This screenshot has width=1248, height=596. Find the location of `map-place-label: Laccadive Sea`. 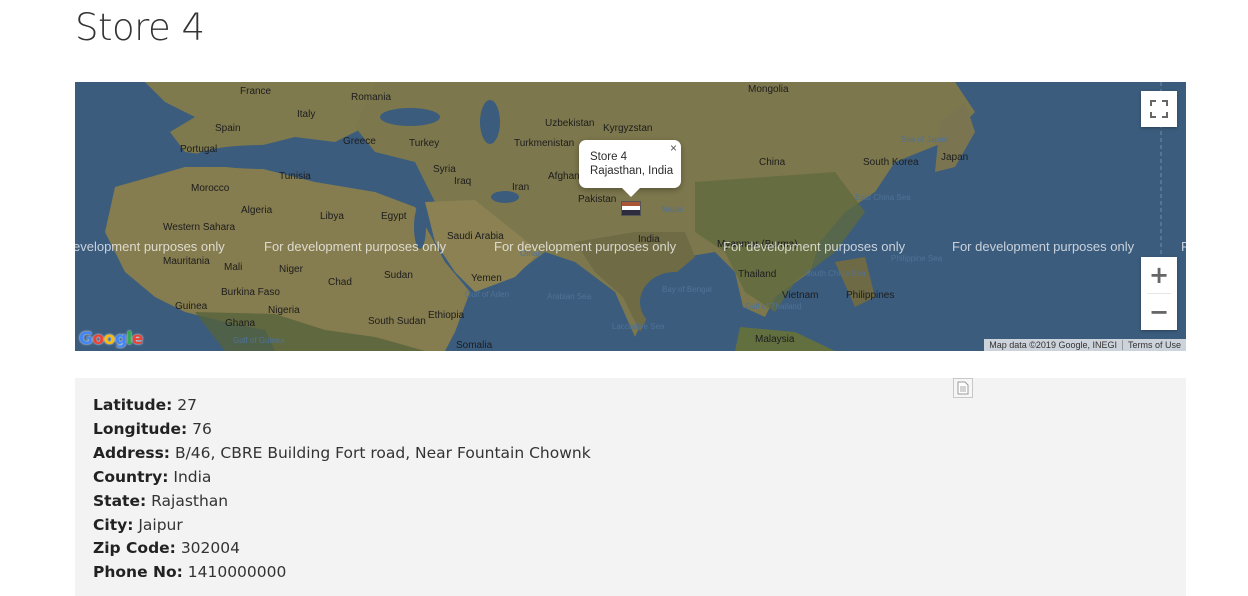

map-place-label: Laccadive Sea is located at coordinates (638, 326).